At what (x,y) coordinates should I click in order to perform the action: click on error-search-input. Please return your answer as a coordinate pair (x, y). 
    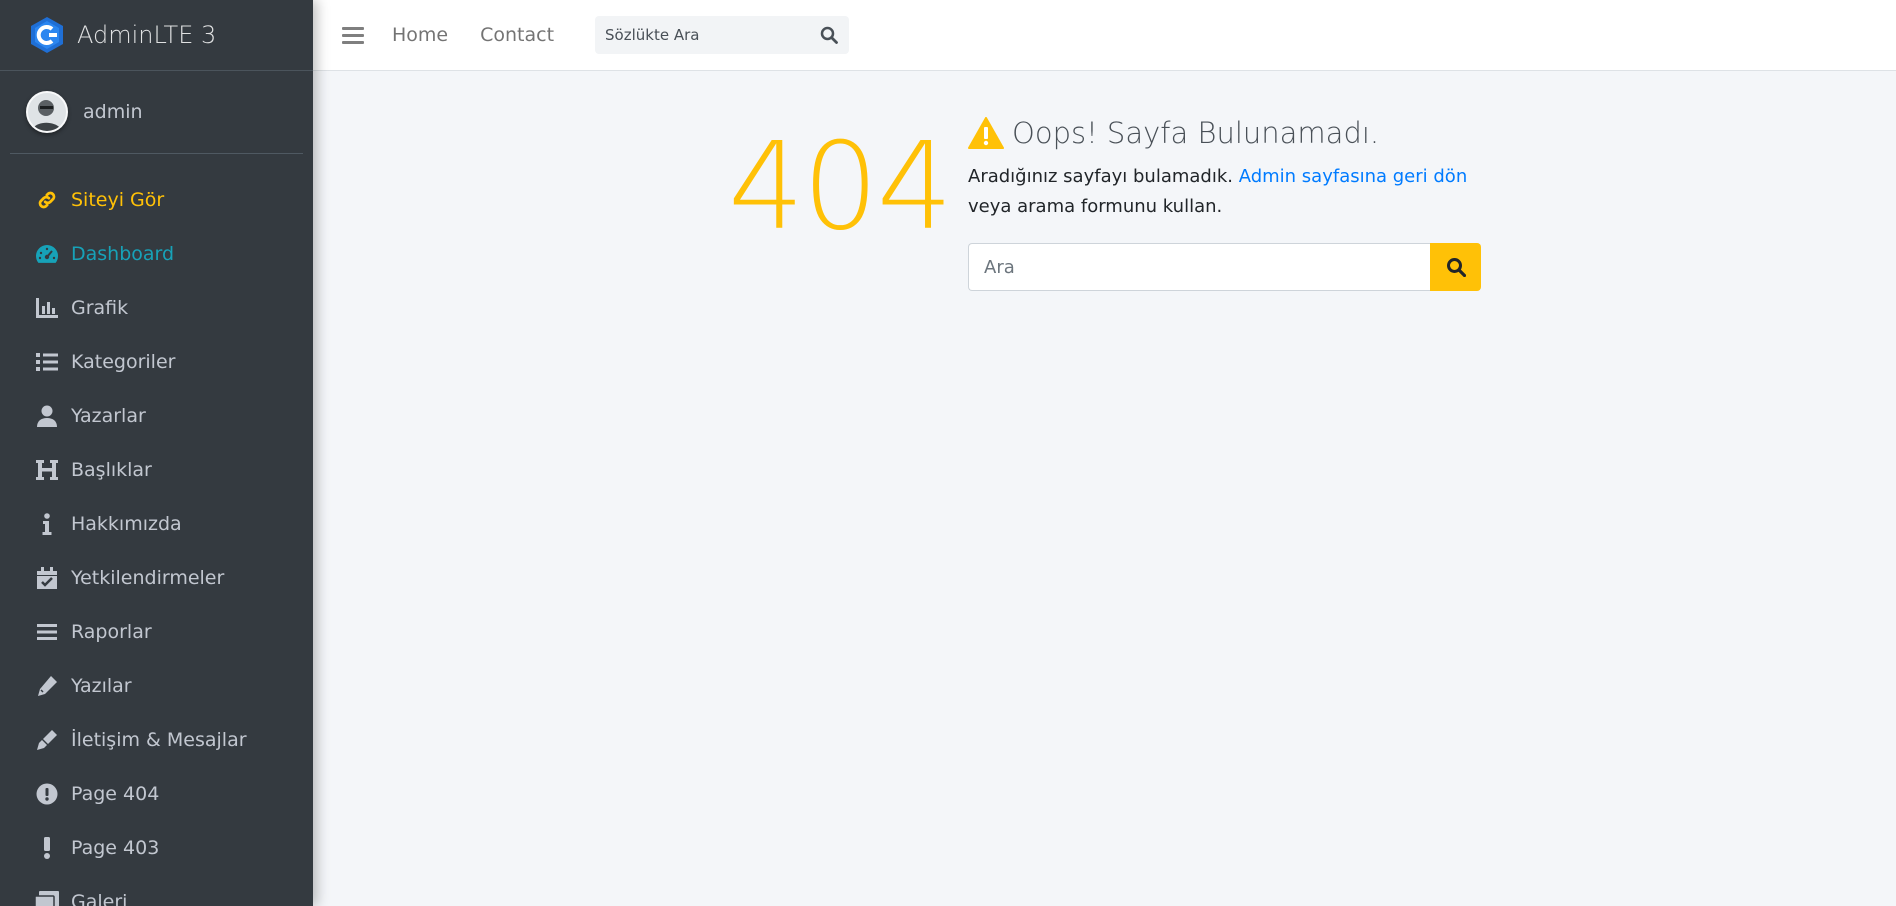
    Looking at the image, I should click on (1199, 267).